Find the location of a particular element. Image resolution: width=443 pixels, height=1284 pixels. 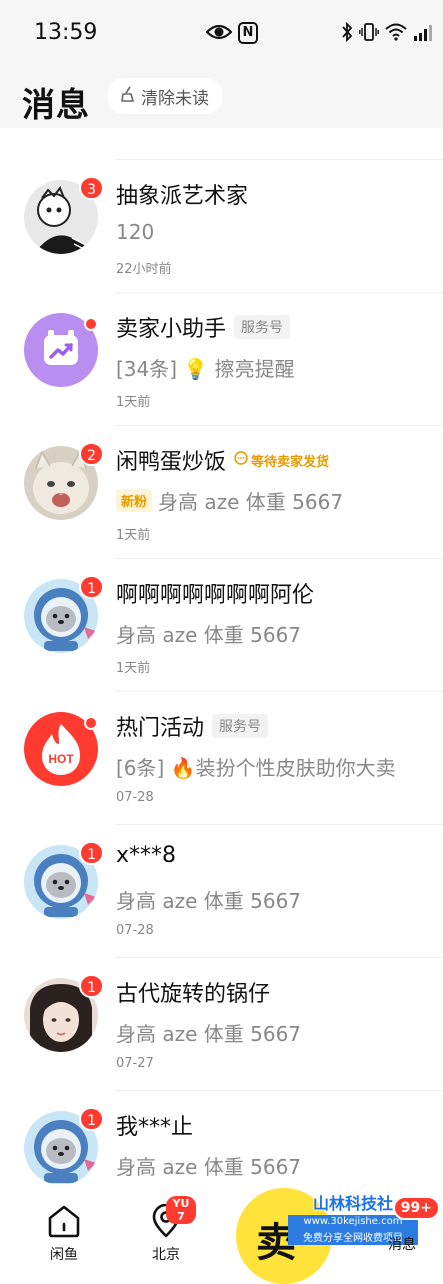

name-line: 我***止 is located at coordinates (154, 1125).